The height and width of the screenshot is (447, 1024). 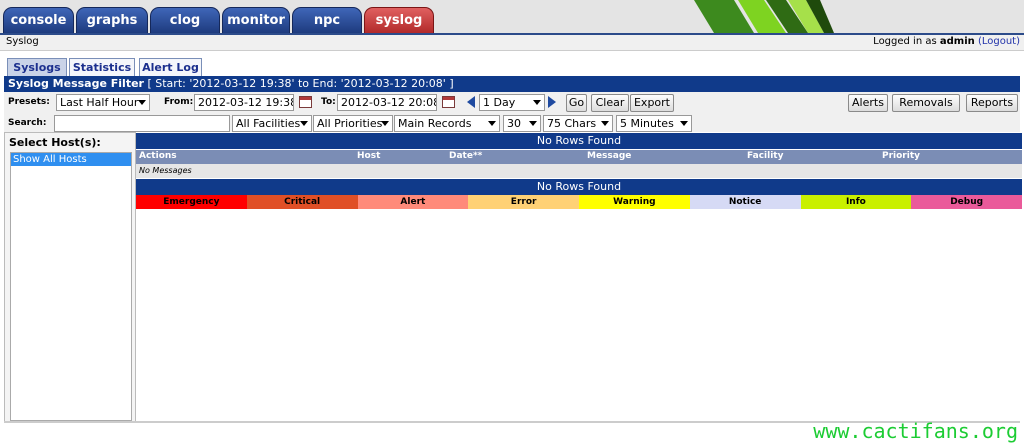 What do you see at coordinates (29, 102) in the screenshot?
I see `presets-label: Presets:` at bounding box center [29, 102].